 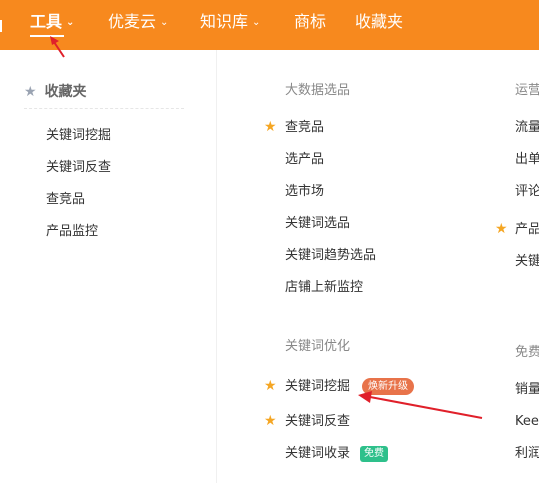 I want to click on right-menu-item: 利润, so click(x=527, y=454).